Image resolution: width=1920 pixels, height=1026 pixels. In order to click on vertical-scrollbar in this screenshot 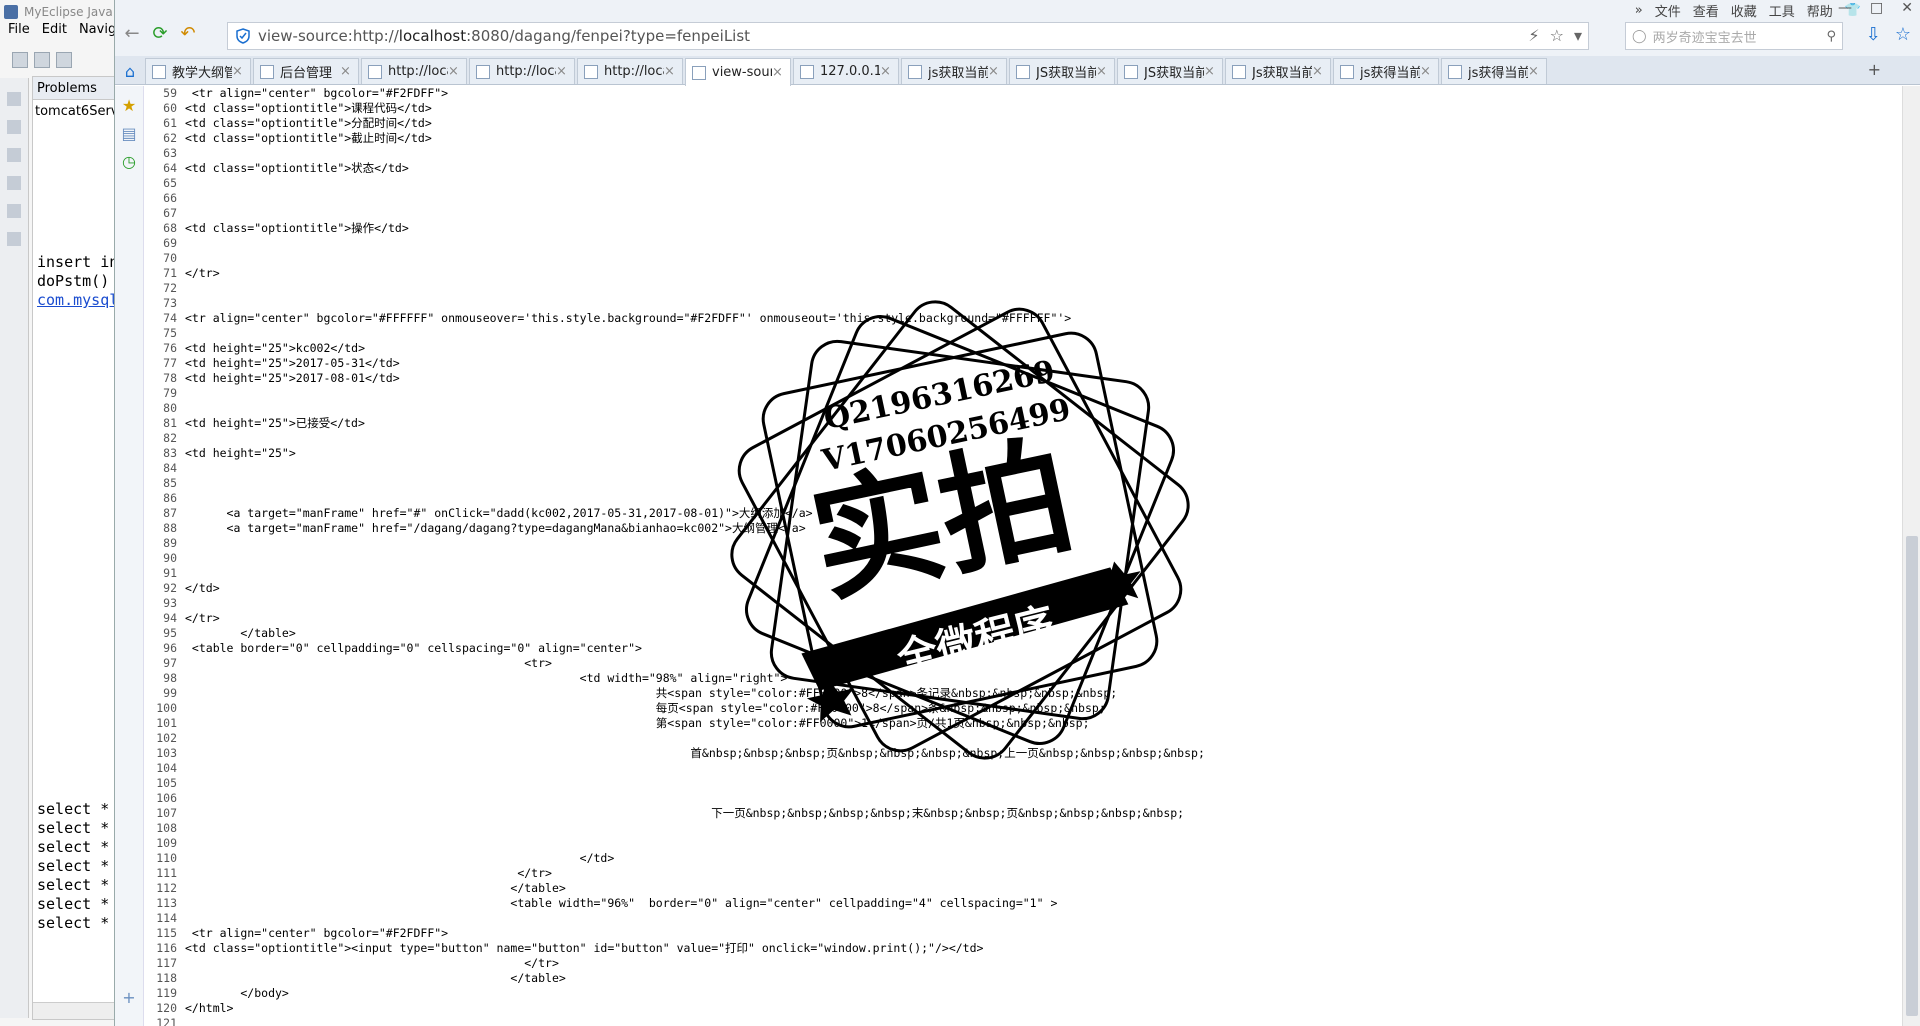, I will do `click(1911, 556)`.